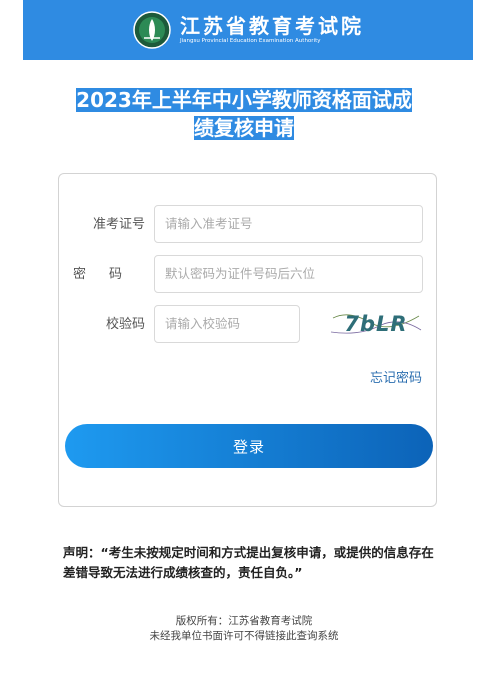 The height and width of the screenshot is (683, 488). Describe the element at coordinates (118, 224) in the screenshot. I see `ticket-label: 准考证号` at that location.